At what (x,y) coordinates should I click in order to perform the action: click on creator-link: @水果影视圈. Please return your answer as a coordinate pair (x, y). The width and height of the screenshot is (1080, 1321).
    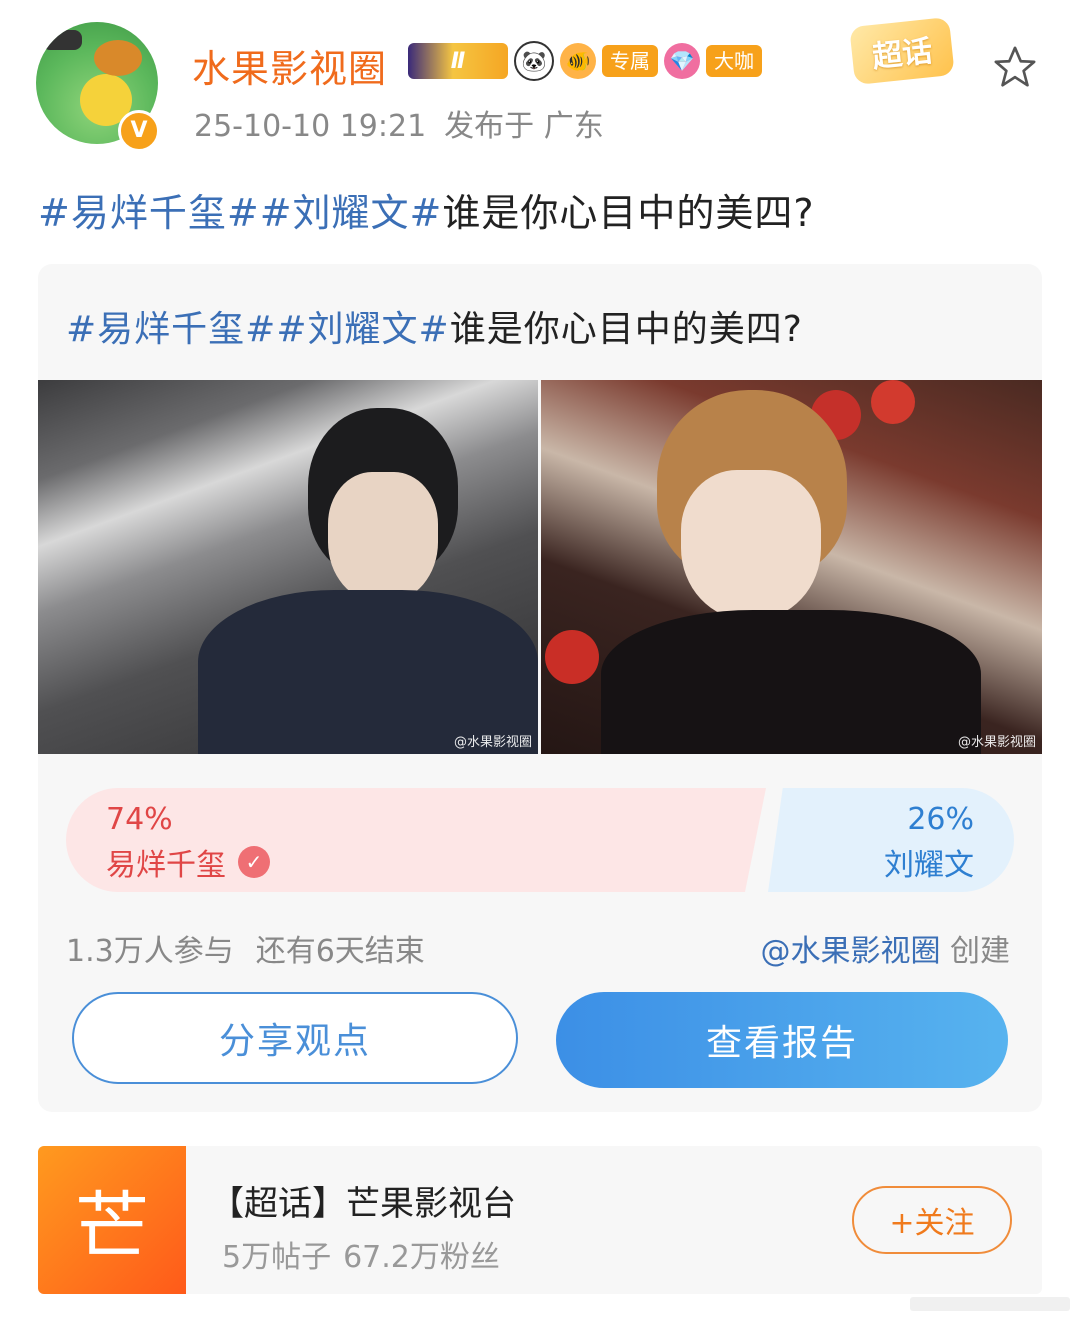
    Looking at the image, I should click on (850, 951).